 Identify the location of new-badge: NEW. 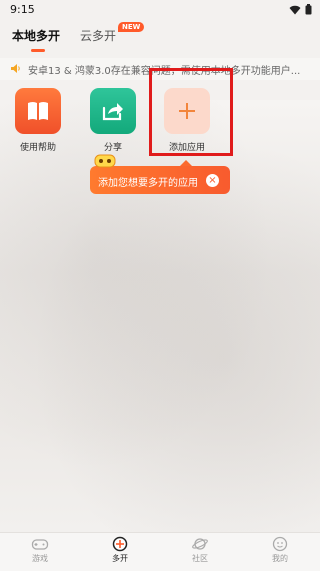
(131, 27).